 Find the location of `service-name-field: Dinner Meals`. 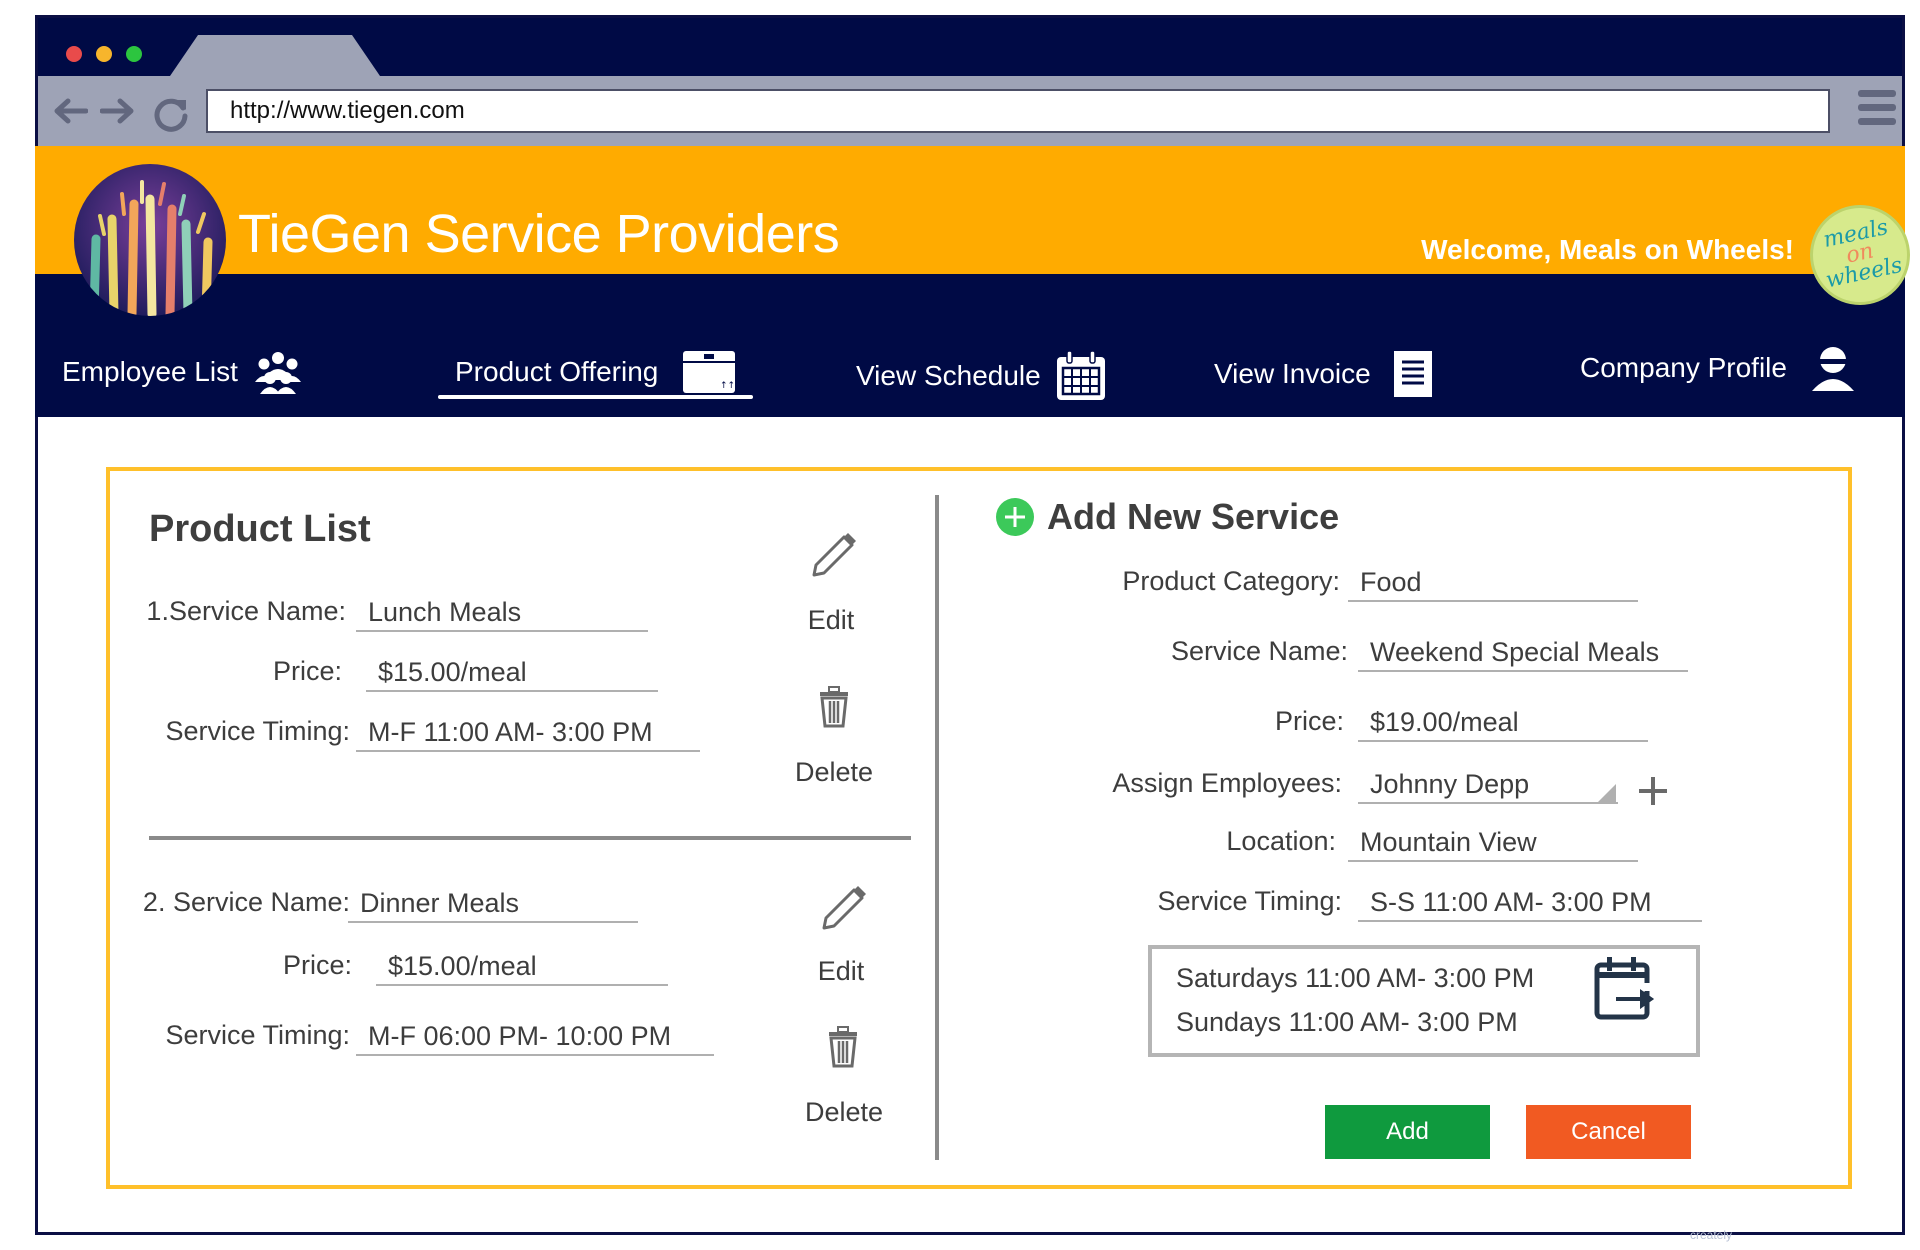

service-name-field: Dinner Meals is located at coordinates (493, 904).